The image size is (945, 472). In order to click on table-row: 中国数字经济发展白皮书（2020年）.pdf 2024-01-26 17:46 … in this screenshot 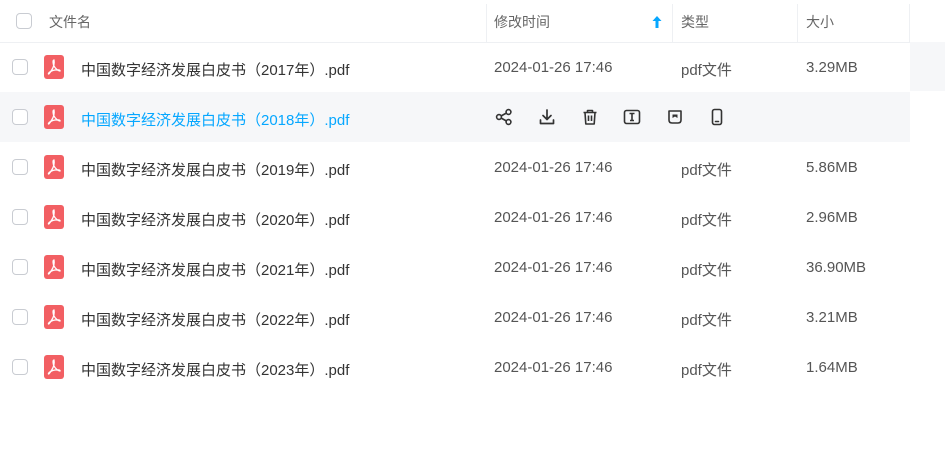, I will do `click(455, 217)`.